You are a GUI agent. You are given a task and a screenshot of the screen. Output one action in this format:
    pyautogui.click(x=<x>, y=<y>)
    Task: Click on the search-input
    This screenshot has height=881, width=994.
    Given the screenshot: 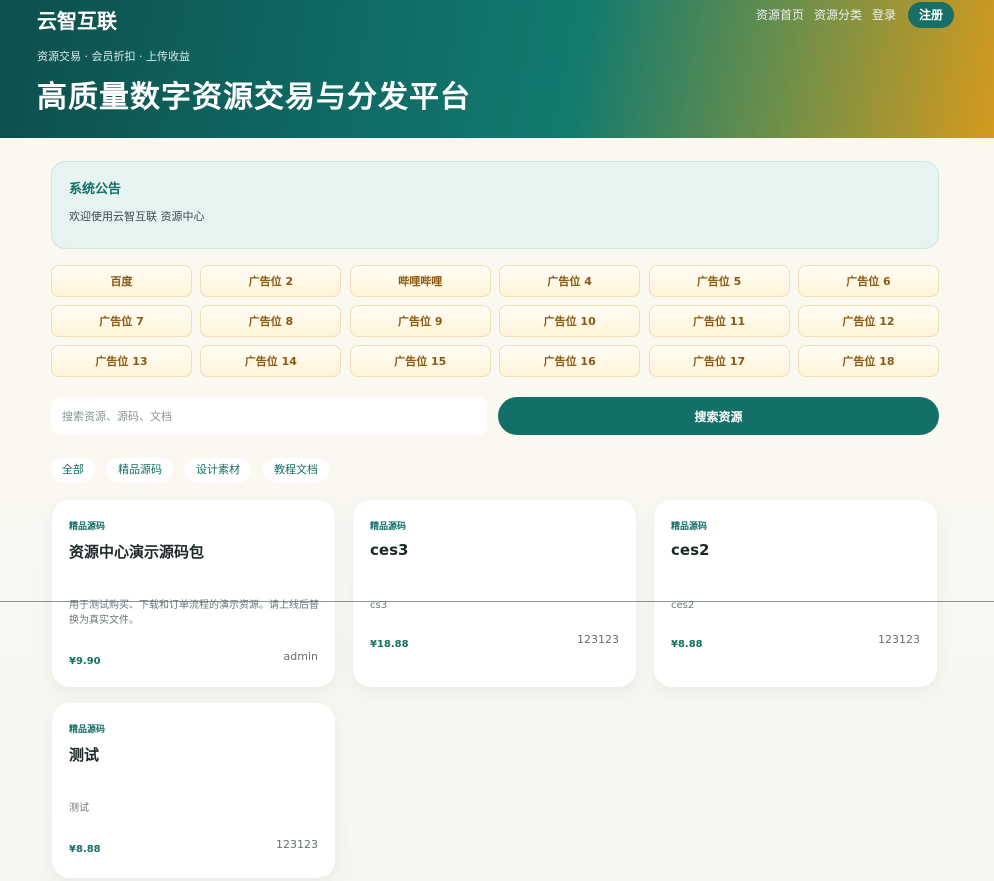 What is the action you would take?
    pyautogui.click(x=269, y=416)
    